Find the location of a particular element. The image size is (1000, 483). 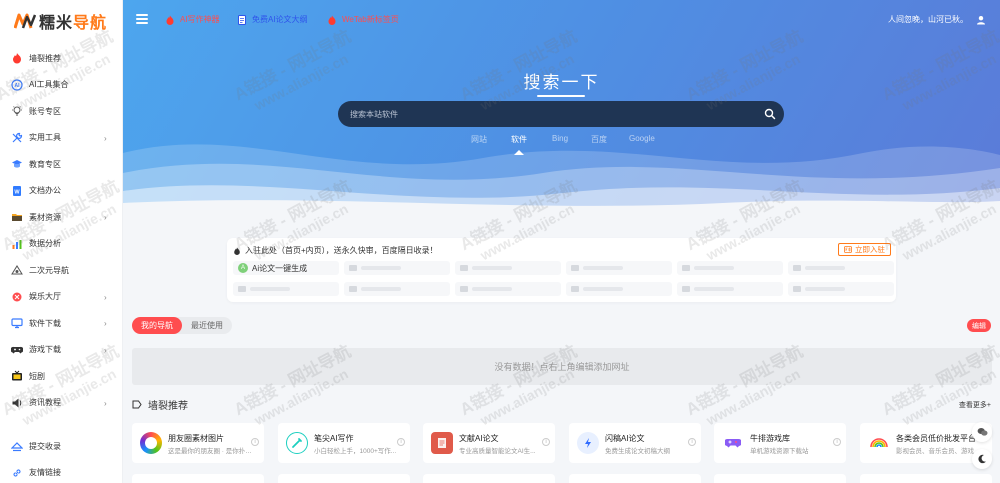

sidebar-item-label: 墙裂推荐 is located at coordinates (45, 58).